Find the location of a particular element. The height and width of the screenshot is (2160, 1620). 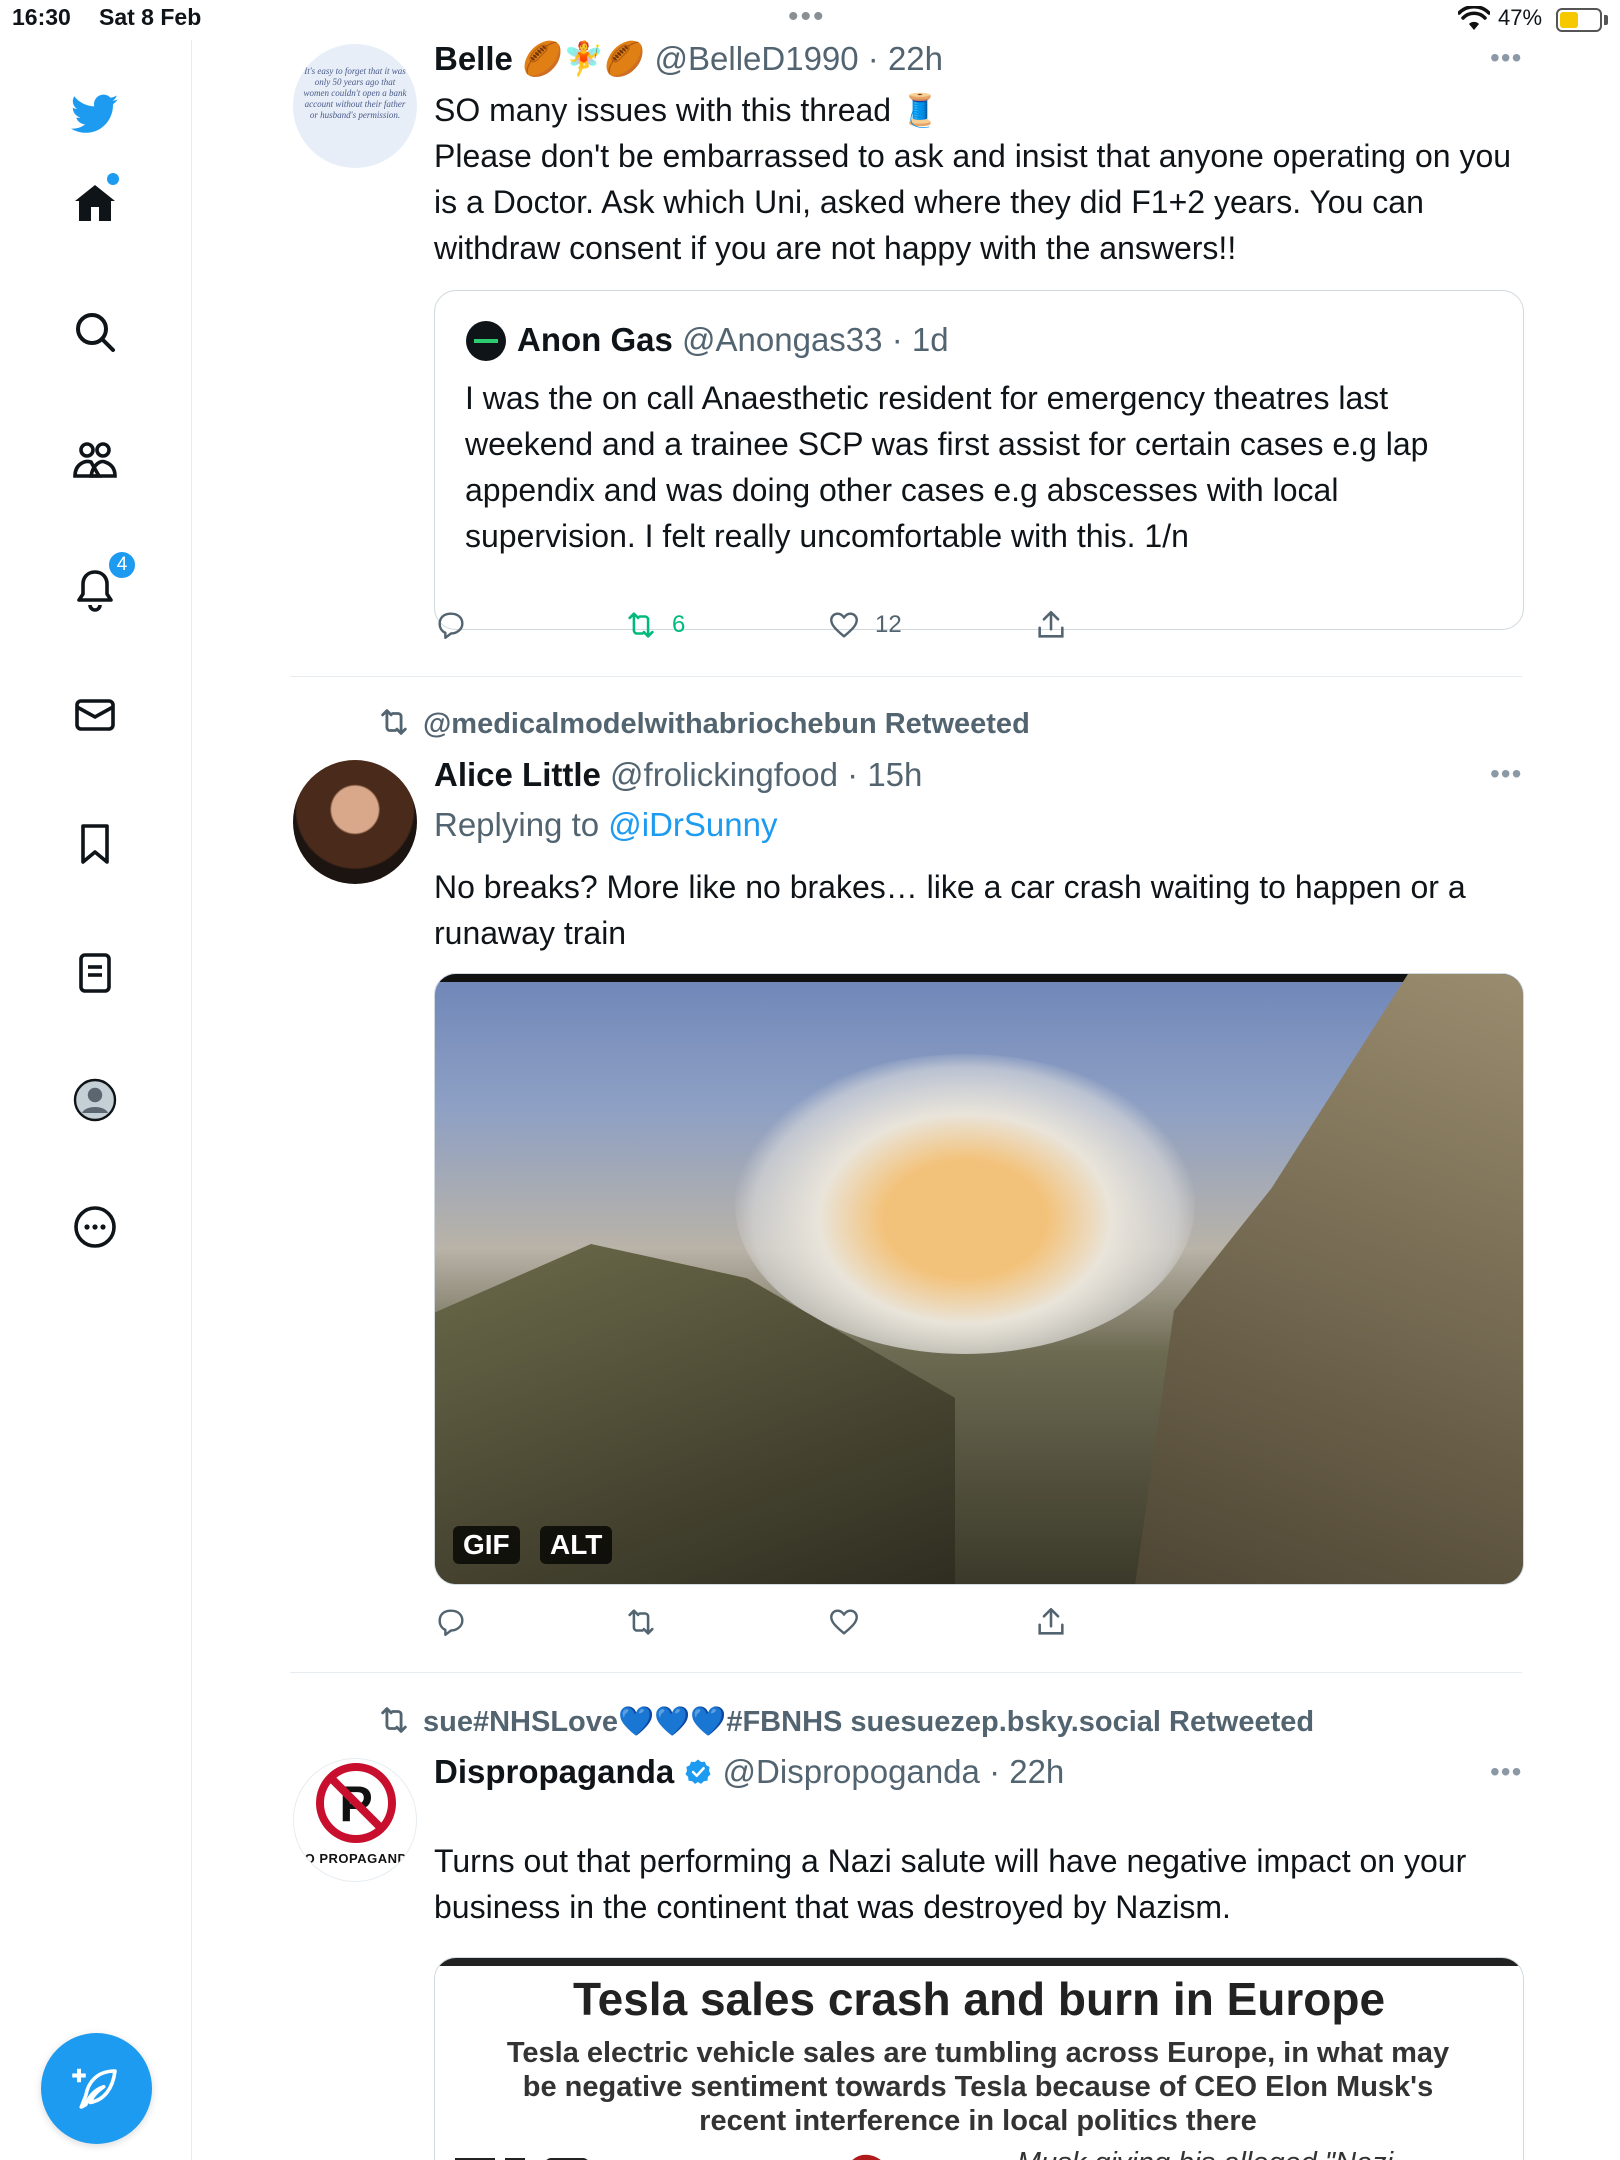

avatar-alice-little is located at coordinates (355, 822).